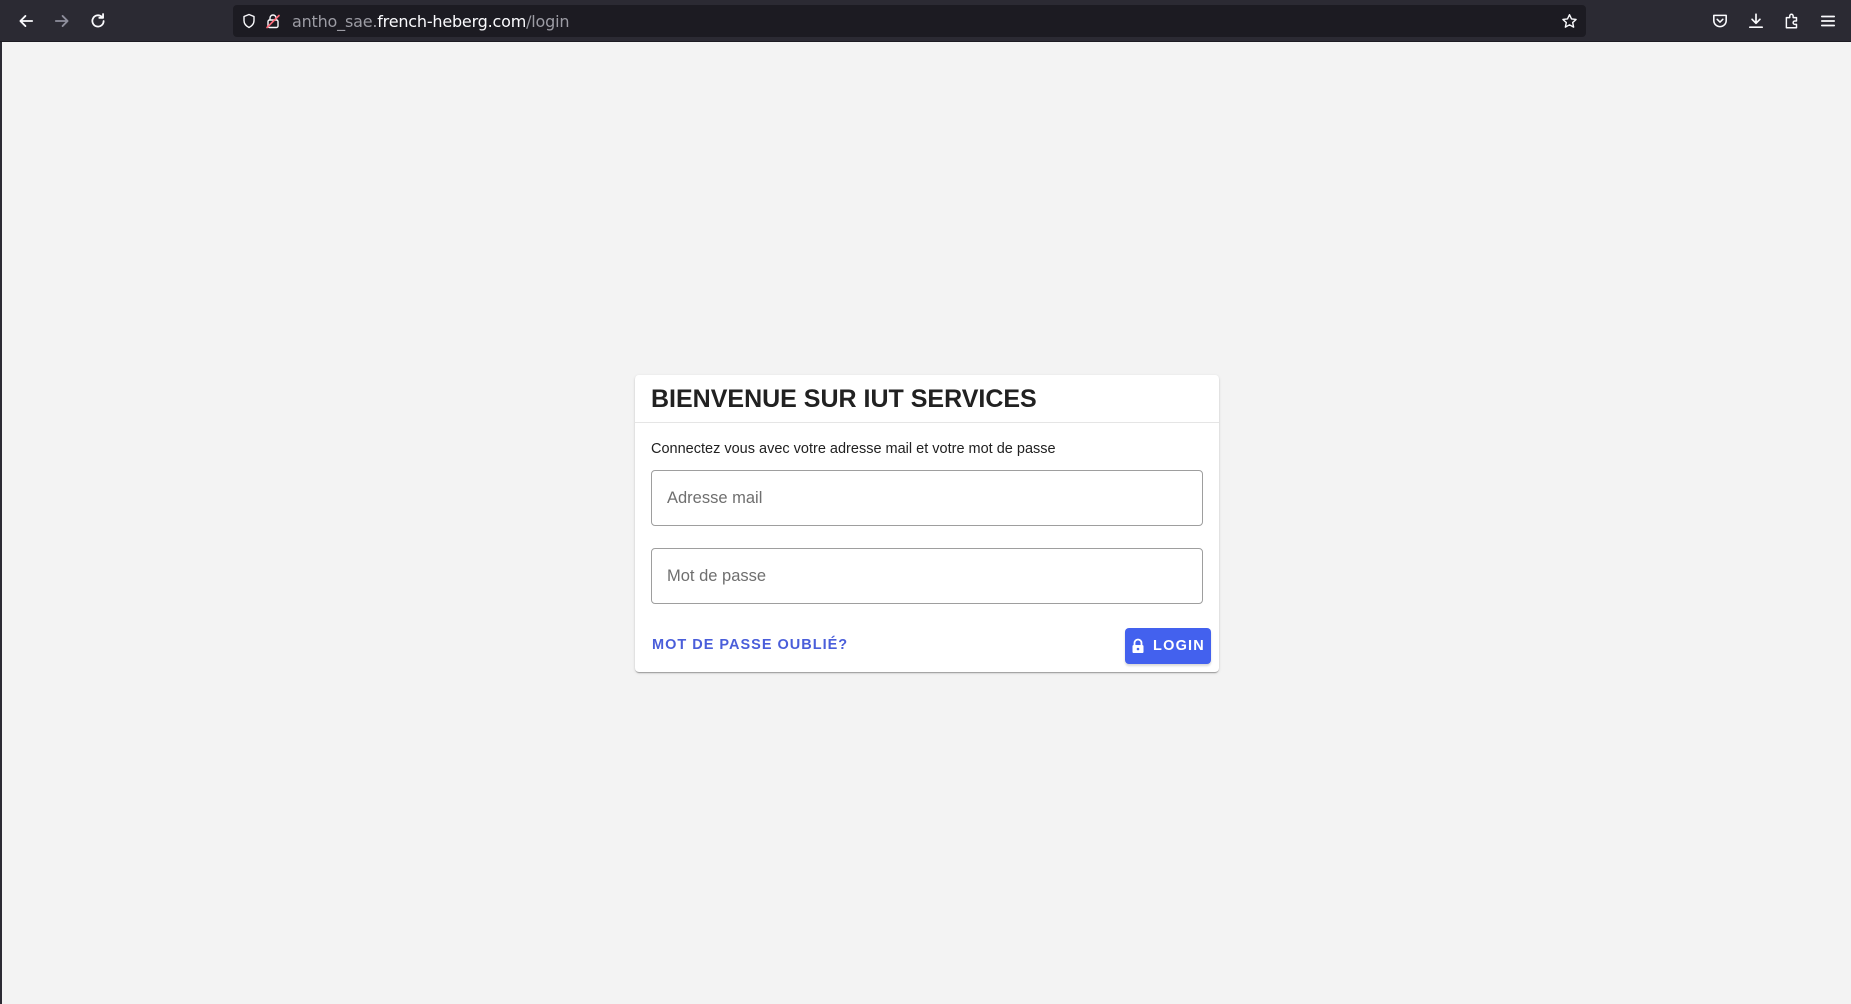 The image size is (1851, 1004). I want to click on email-field, so click(927, 498).